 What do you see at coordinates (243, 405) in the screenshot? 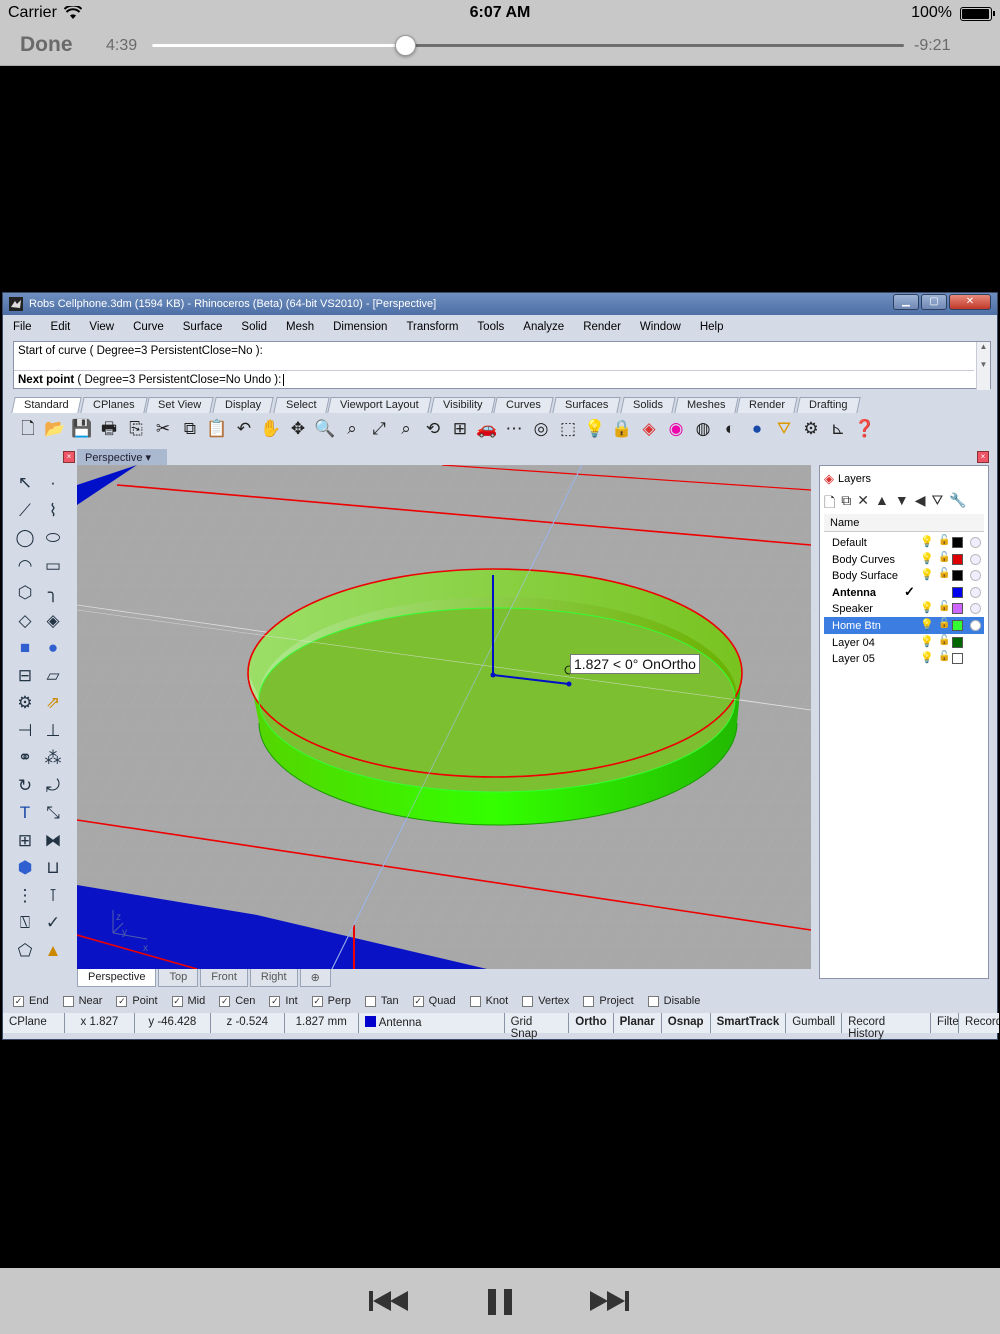
I see `tab-display: Display` at bounding box center [243, 405].